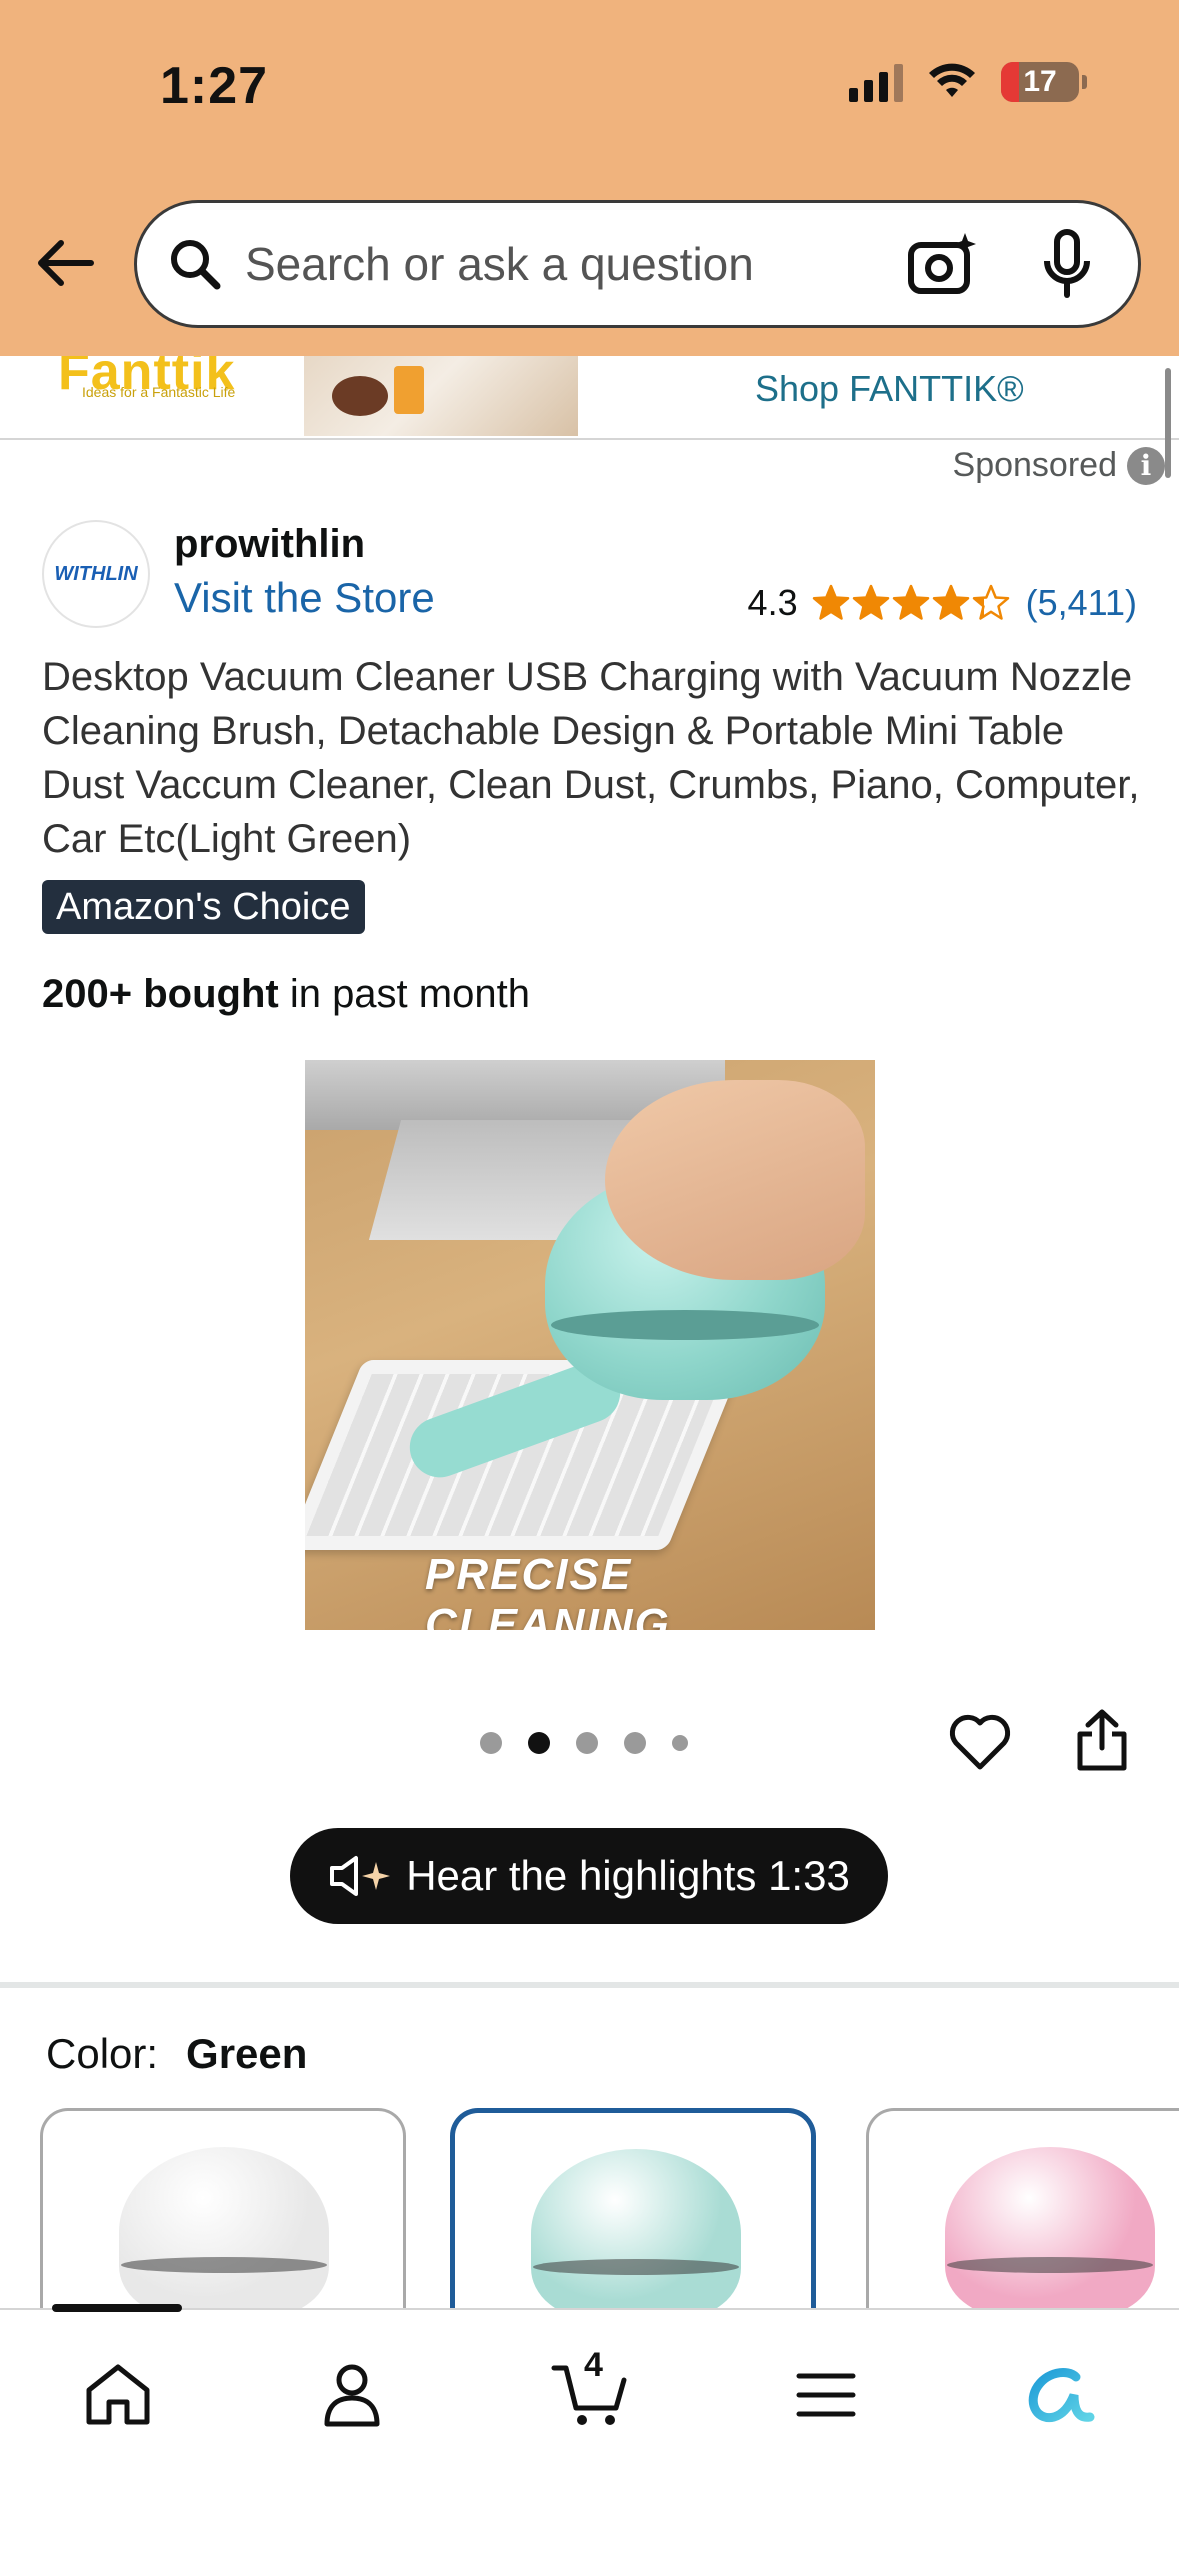 The height and width of the screenshot is (2556, 1179). I want to click on selected-color: Green, so click(247, 2053).